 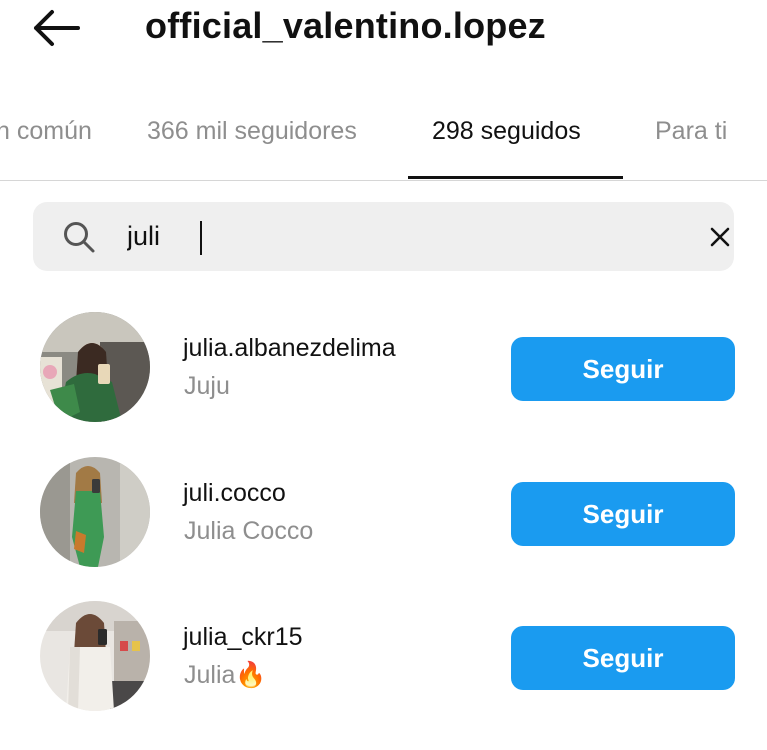 What do you see at coordinates (515, 177) in the screenshot?
I see `active-tab-indicator` at bounding box center [515, 177].